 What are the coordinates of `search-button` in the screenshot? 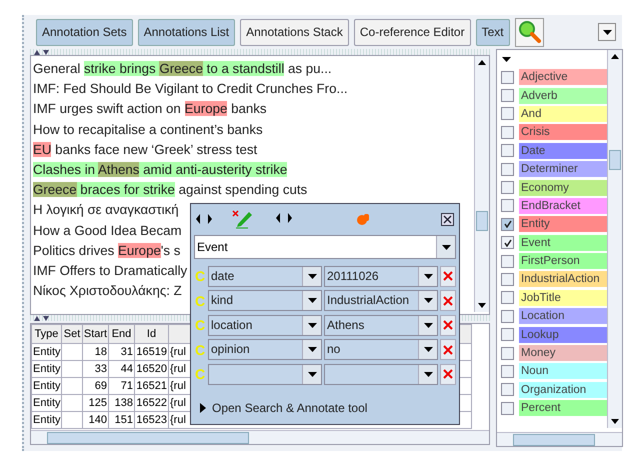 It's located at (529, 32).